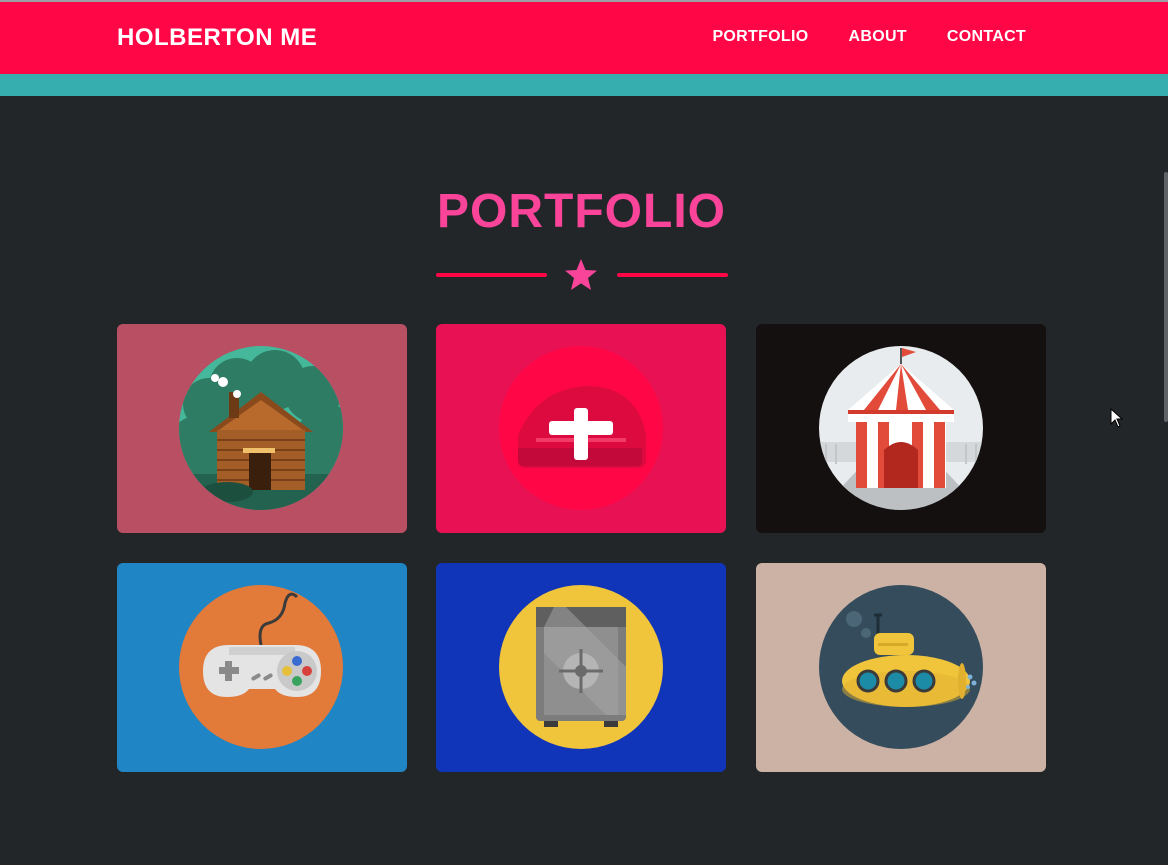 Image resolution: width=1168 pixels, height=865 pixels. What do you see at coordinates (217, 38) in the screenshot?
I see `brand-link: HOLBERTON ME` at bounding box center [217, 38].